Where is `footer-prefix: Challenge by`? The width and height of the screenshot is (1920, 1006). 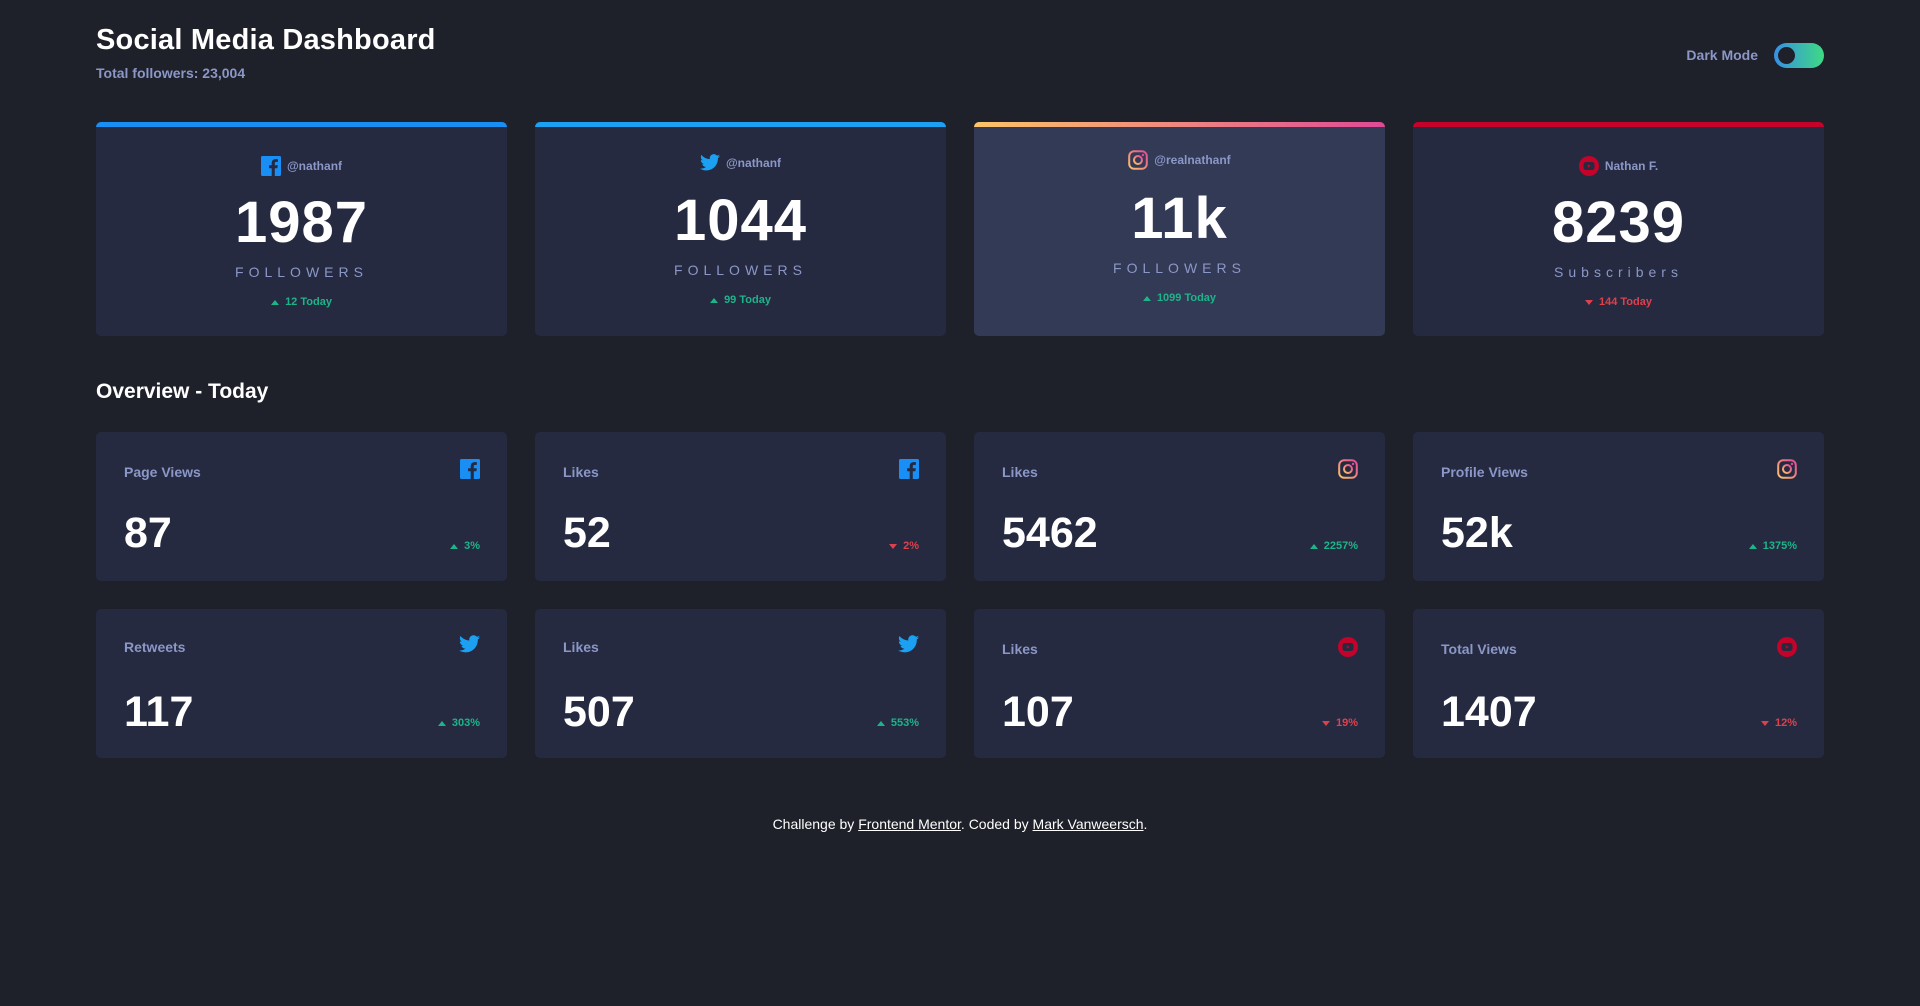 footer-prefix: Challenge by is located at coordinates (815, 824).